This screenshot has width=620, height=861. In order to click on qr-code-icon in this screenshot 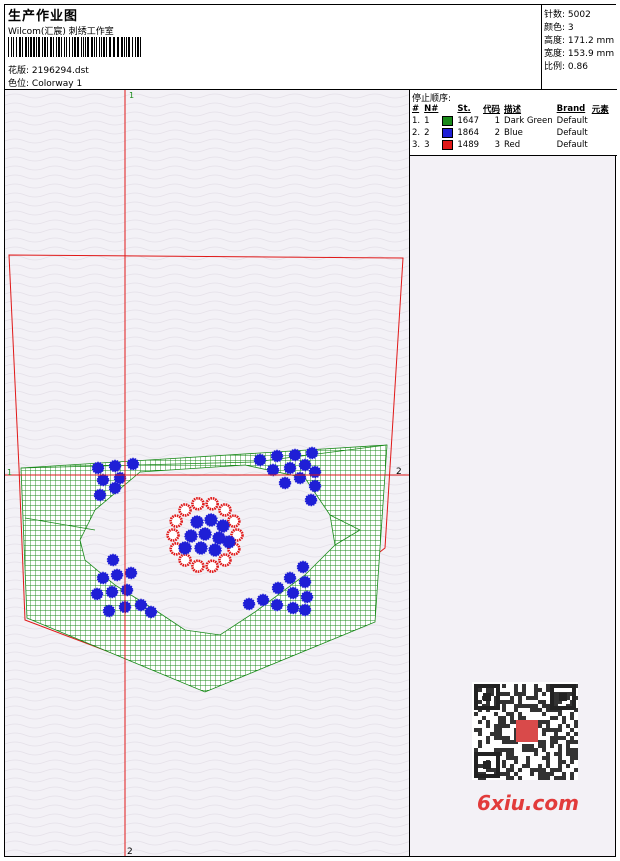, I will do `click(525, 731)`.